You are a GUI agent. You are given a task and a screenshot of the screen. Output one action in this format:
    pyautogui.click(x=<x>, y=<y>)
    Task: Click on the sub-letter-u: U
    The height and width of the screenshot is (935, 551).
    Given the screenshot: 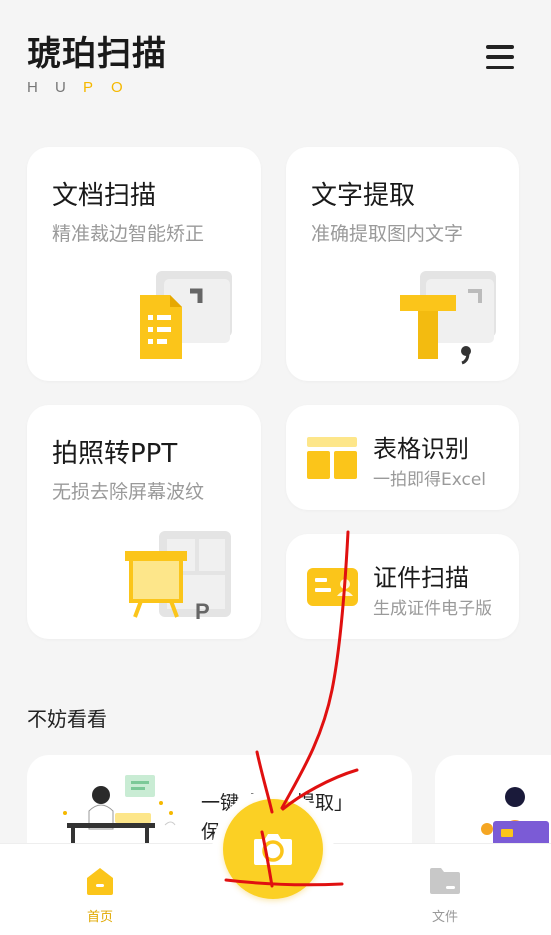 What is the action you would take?
    pyautogui.click(x=60, y=87)
    